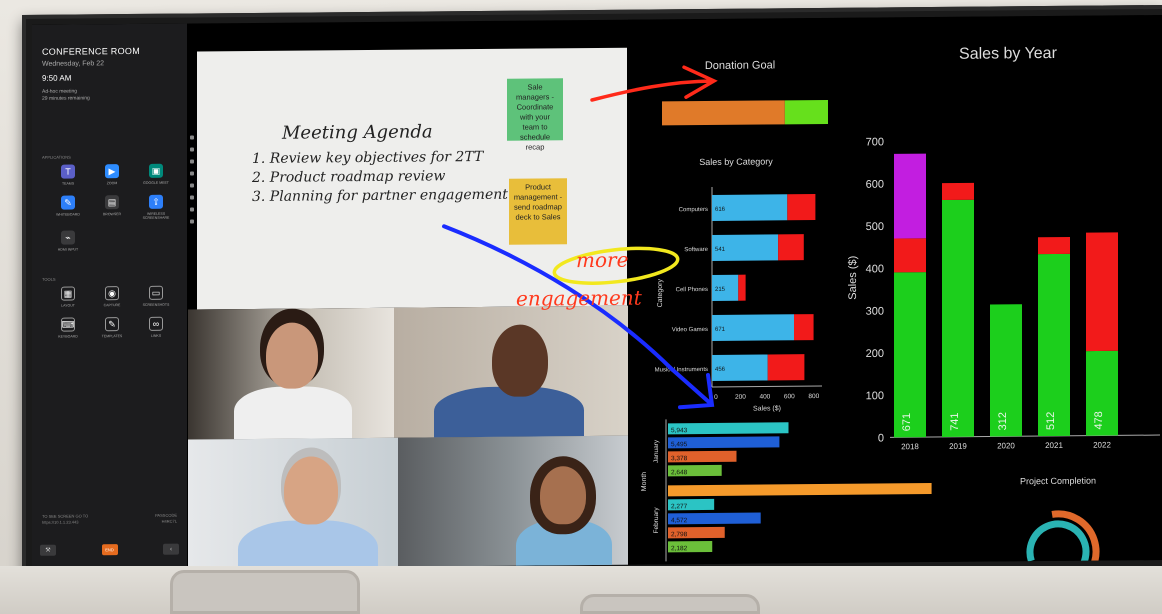 Image resolution: width=1162 pixels, height=614 pixels. What do you see at coordinates (602, 260) in the screenshot?
I see `scribble-more: more` at bounding box center [602, 260].